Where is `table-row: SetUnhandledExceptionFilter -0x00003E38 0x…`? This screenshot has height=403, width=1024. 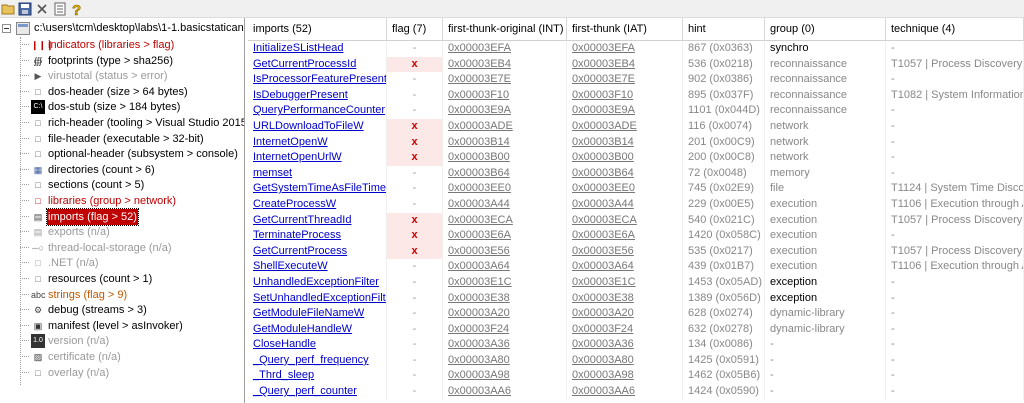 table-row: SetUnhandledExceptionFilter -0x00003E38 0x… is located at coordinates (636, 298).